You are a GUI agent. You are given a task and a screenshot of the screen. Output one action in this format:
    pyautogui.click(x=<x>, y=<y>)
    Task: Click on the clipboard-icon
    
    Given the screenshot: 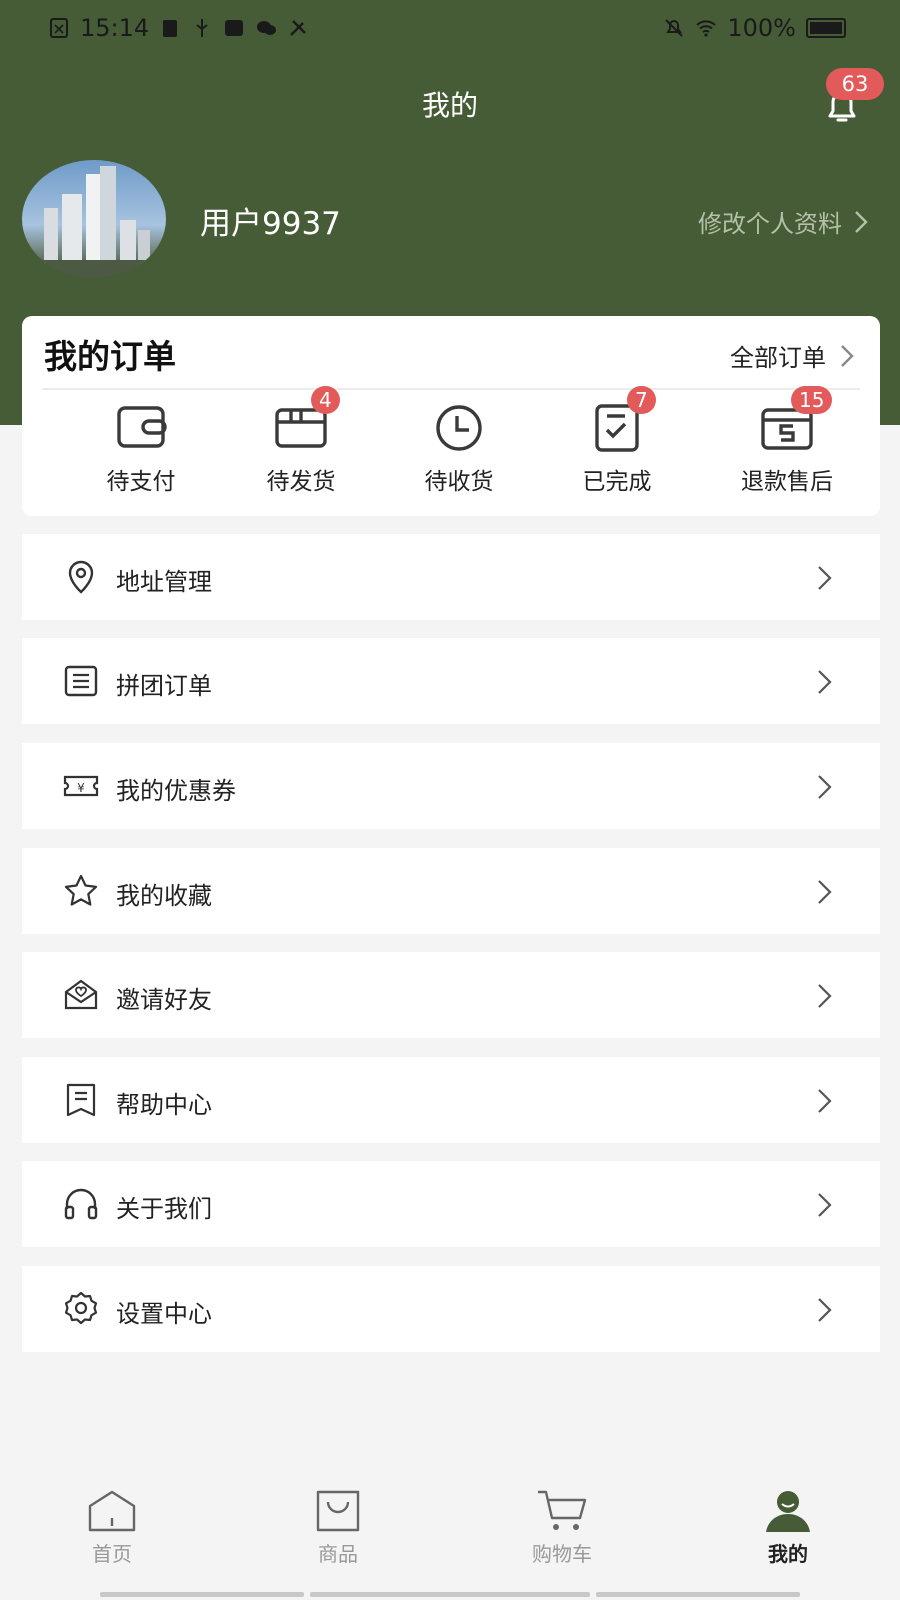 What is the action you would take?
    pyautogui.click(x=170, y=28)
    